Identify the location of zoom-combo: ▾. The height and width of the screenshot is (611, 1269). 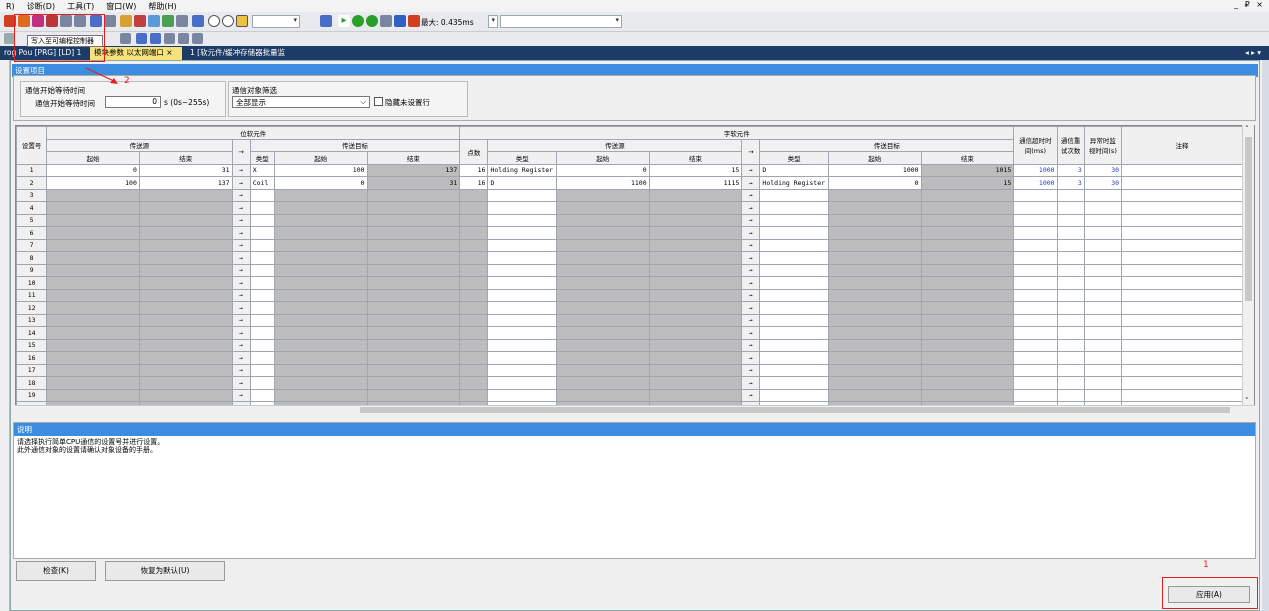
(276, 21).